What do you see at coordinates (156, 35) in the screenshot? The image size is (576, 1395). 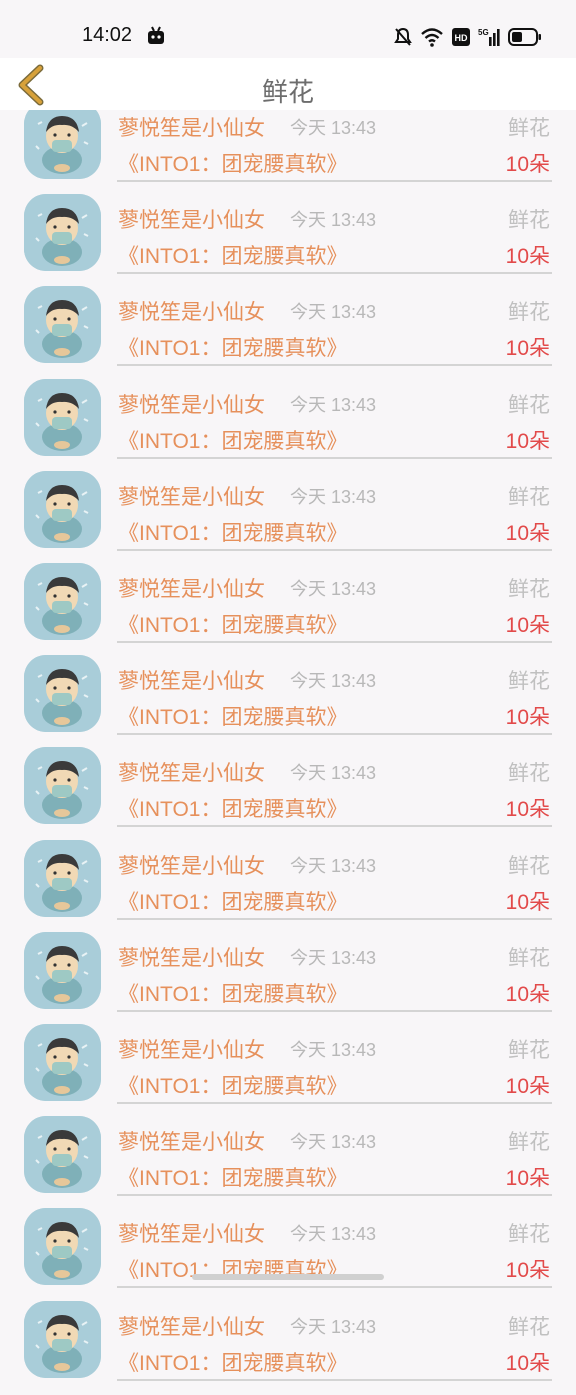 I see `app-notification-icon` at bounding box center [156, 35].